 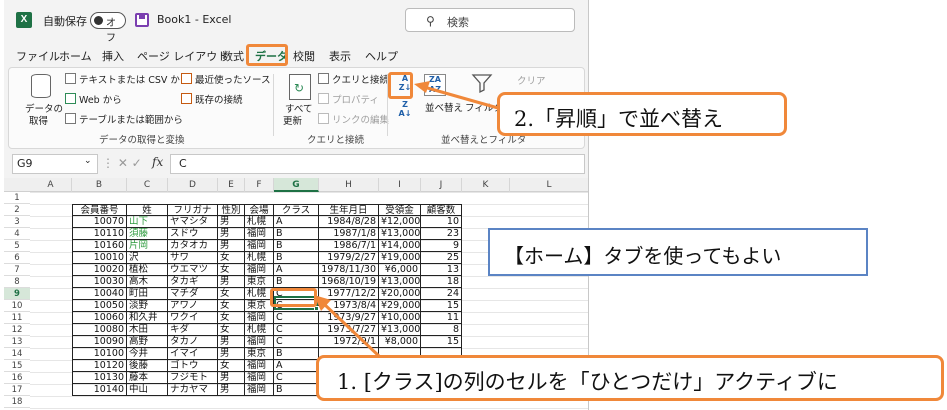 What do you see at coordinates (193, 234) in the screenshot?
I see `table-cell: スドウ` at bounding box center [193, 234].